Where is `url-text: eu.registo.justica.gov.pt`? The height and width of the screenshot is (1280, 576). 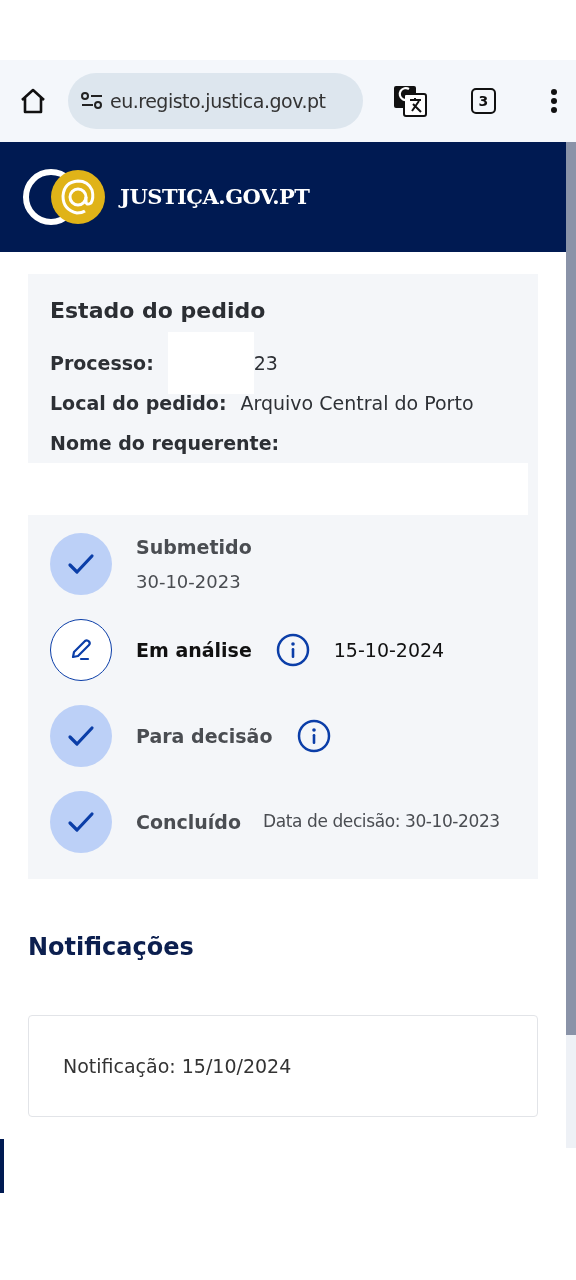
url-text: eu.registo.justica.gov.pt is located at coordinates (218, 101).